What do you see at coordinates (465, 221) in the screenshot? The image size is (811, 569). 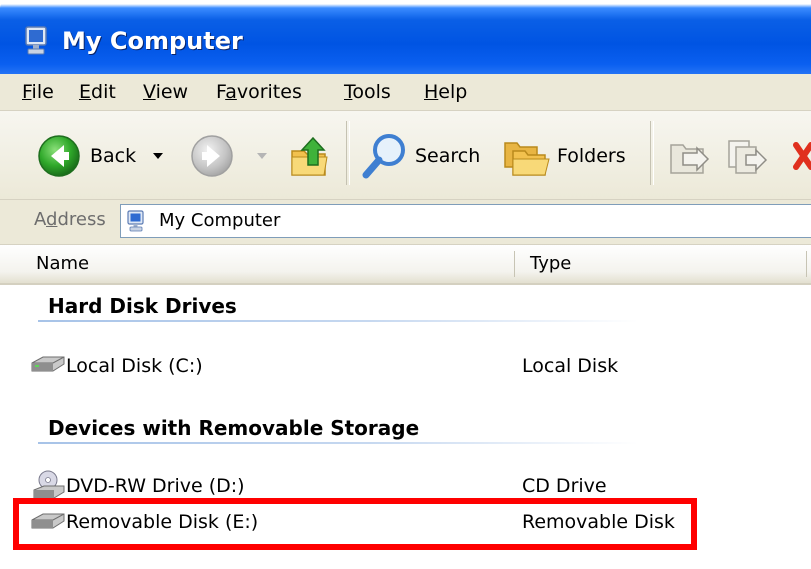 I see `address-field: My Computer` at bounding box center [465, 221].